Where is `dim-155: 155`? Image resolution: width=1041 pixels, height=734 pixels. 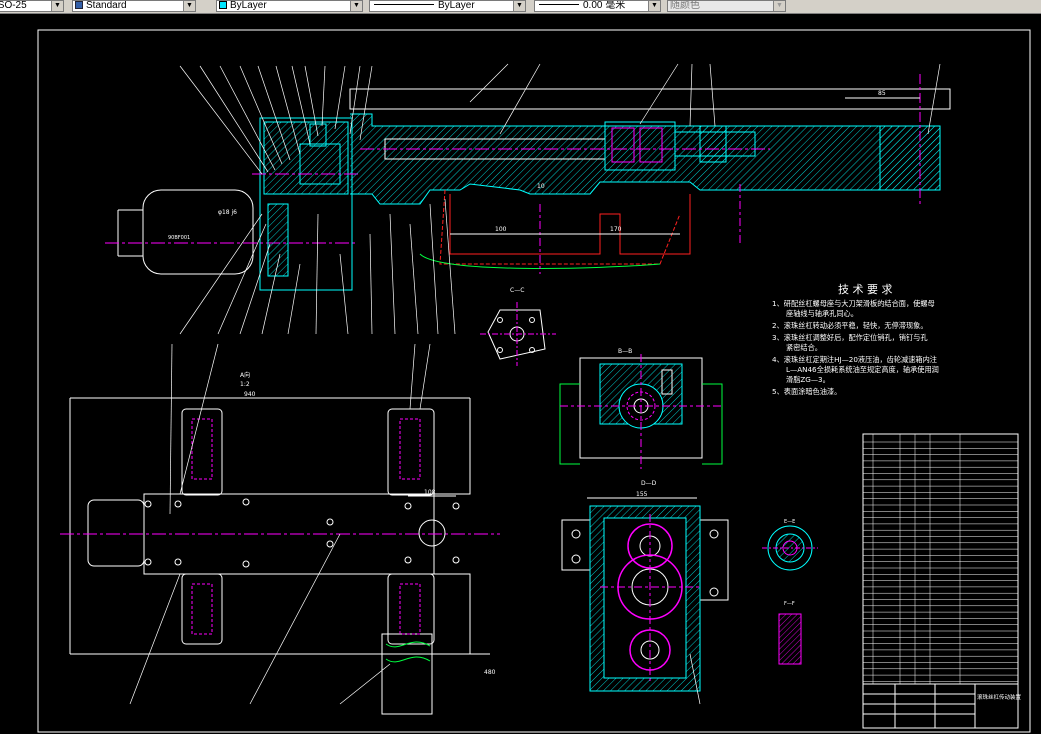 dim-155: 155 is located at coordinates (642, 494).